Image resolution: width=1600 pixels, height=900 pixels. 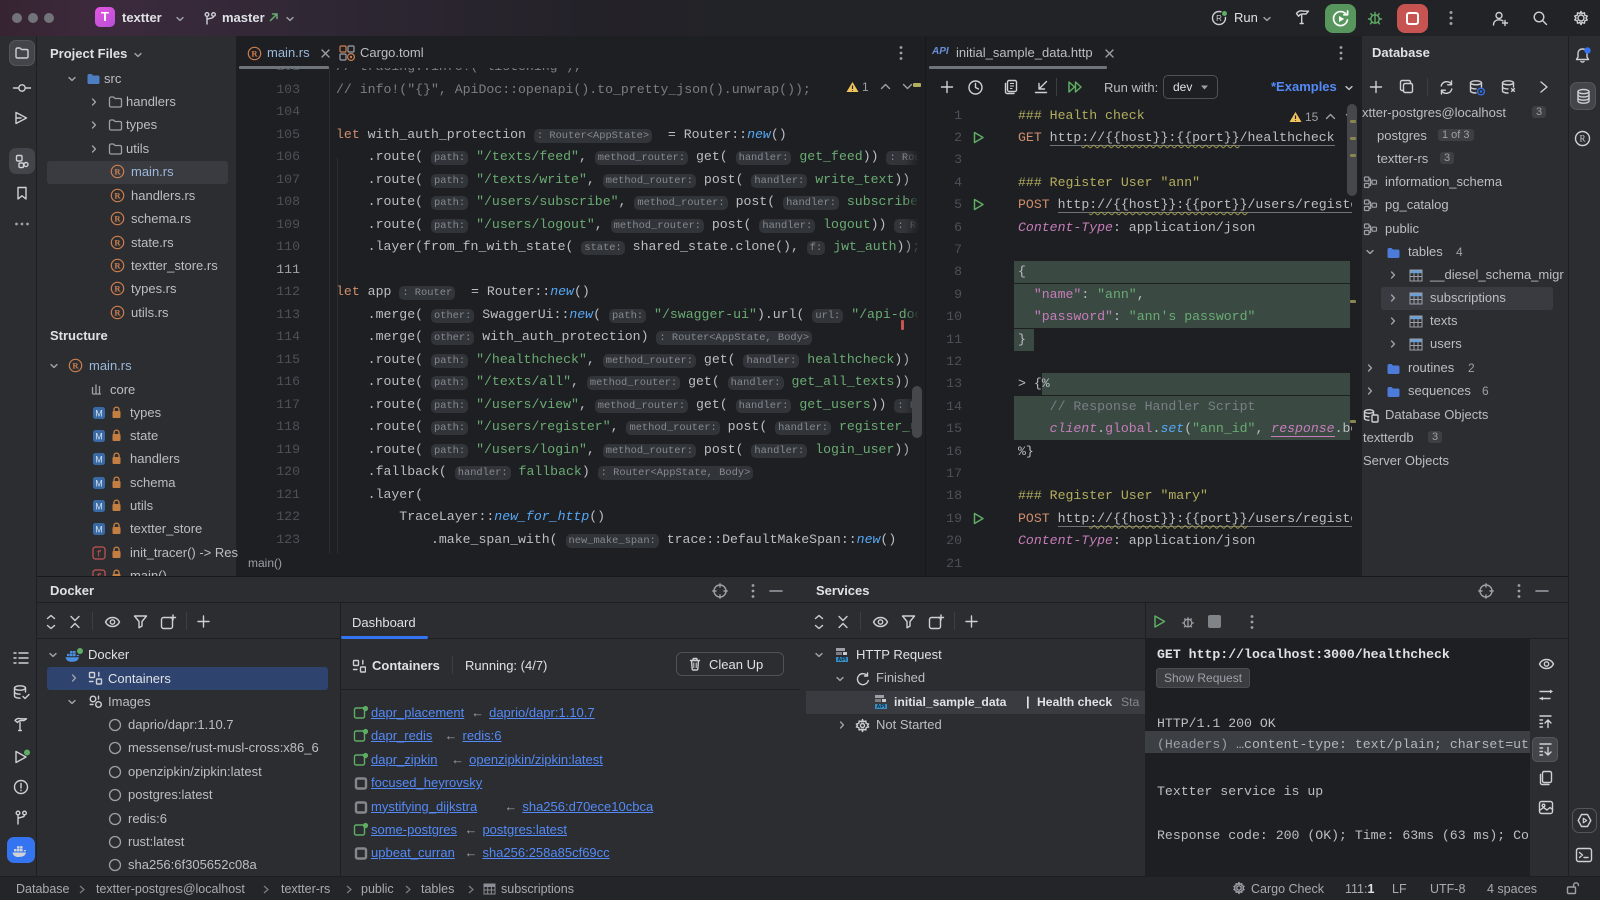 What do you see at coordinates (98, 555) in the screenshot?
I see `svg-text: f` at bounding box center [98, 555].